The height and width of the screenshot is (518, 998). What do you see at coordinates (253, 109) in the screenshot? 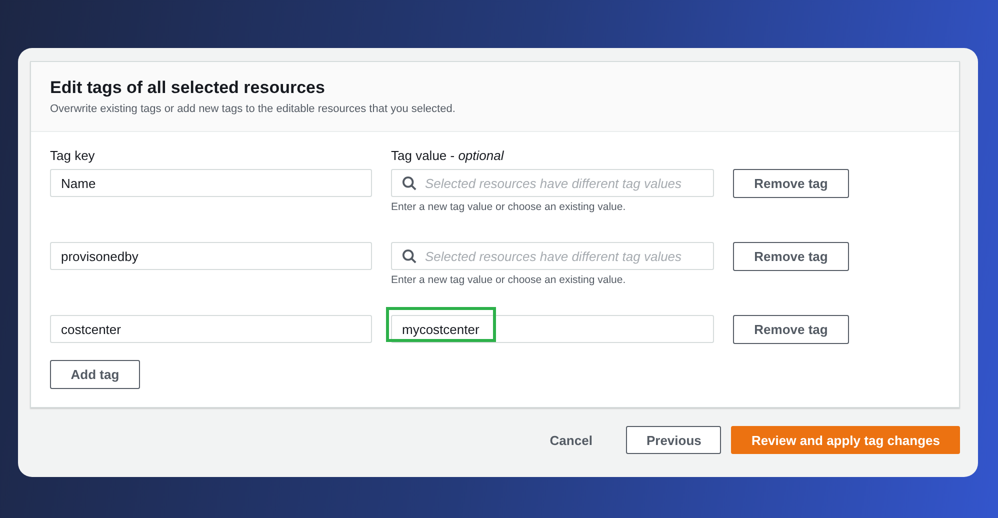
I see `panel-description: Overwrite existing tags or add new tags to the editable resources that you selected.` at bounding box center [253, 109].